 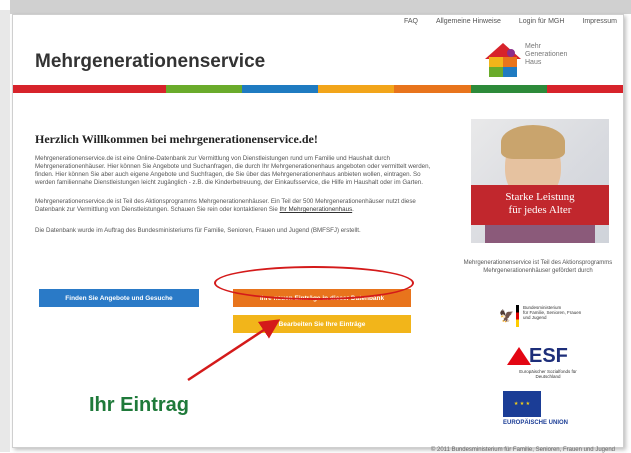 I want to click on annotation-label: Ihr Eintrag, so click(x=139, y=405).